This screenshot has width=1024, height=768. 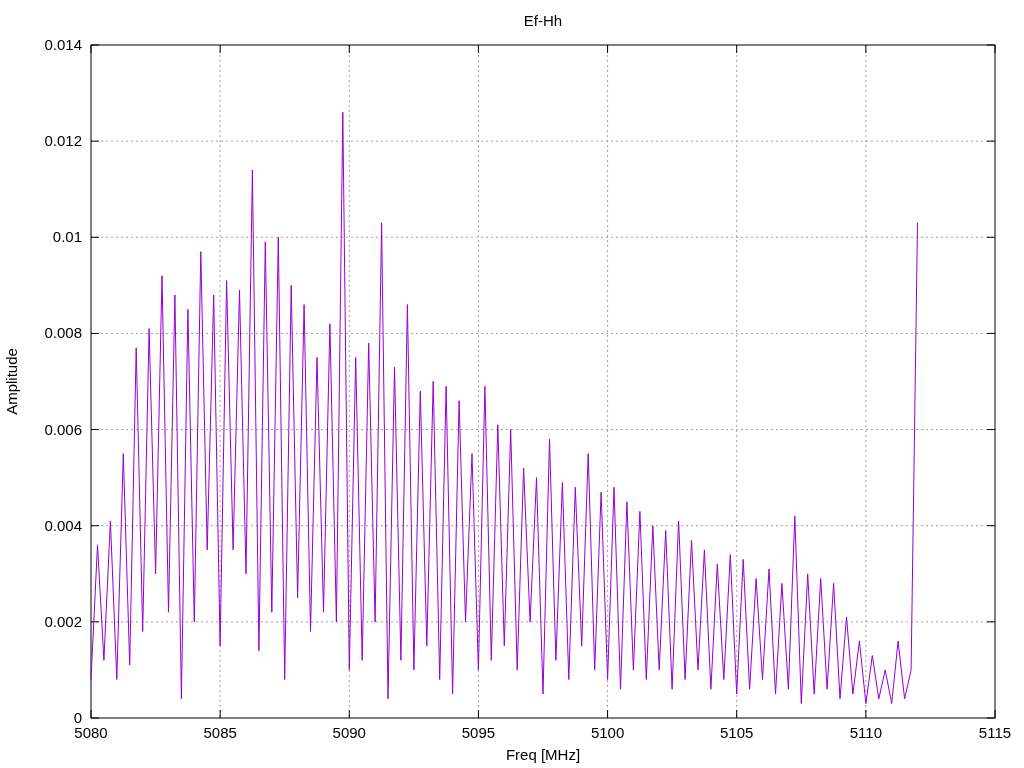 What do you see at coordinates (220, 732) in the screenshot?
I see `x-tick-label: 5085` at bounding box center [220, 732].